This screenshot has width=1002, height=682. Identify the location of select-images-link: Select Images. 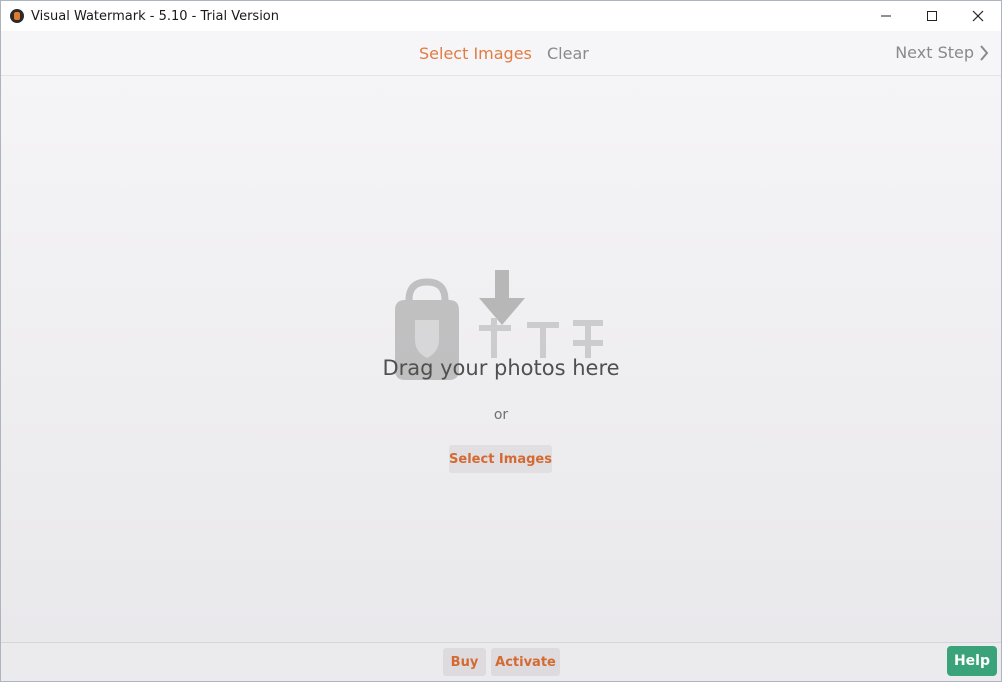
(475, 53).